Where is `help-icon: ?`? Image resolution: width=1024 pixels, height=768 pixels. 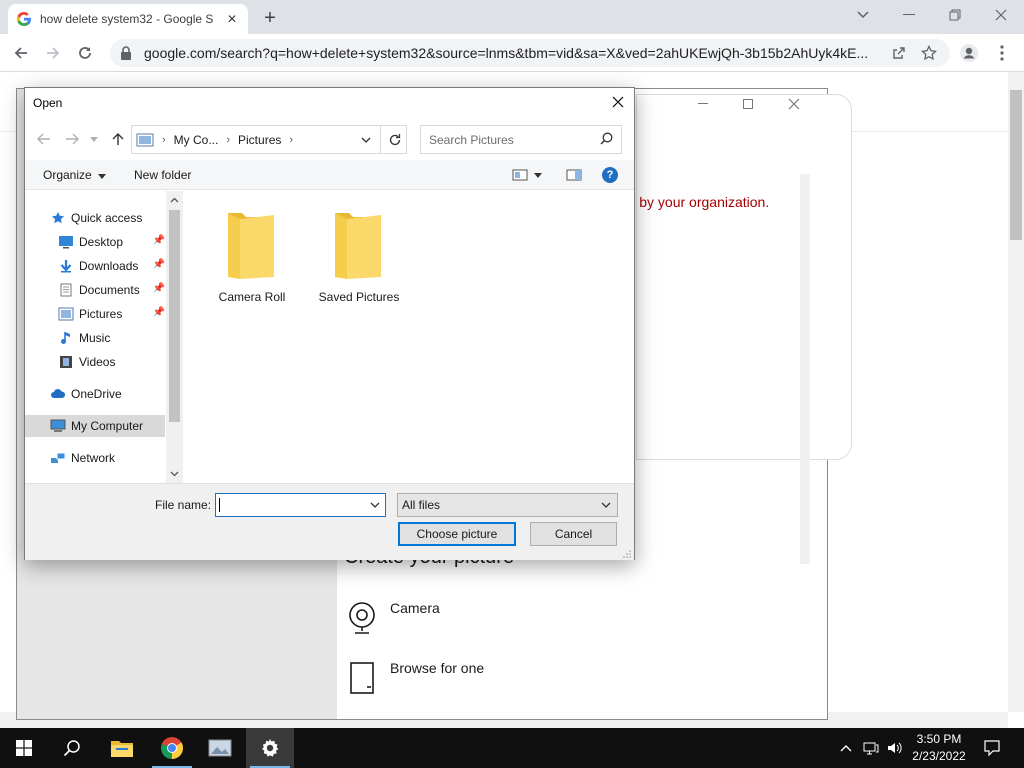
help-icon: ? is located at coordinates (610, 175).